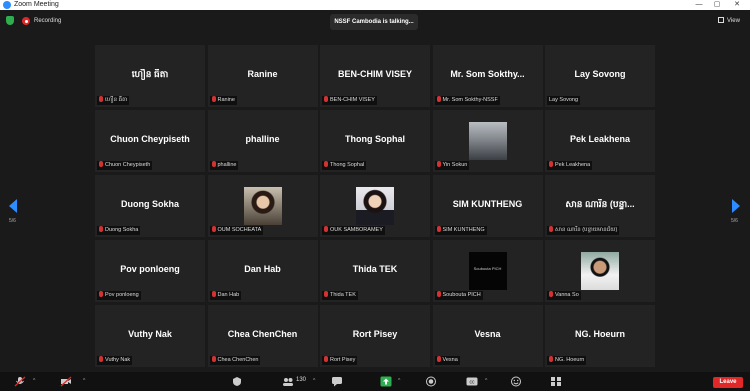 Image resolution: width=750 pixels, height=391 pixels. I want to click on zoom-logo-icon, so click(7, 5).